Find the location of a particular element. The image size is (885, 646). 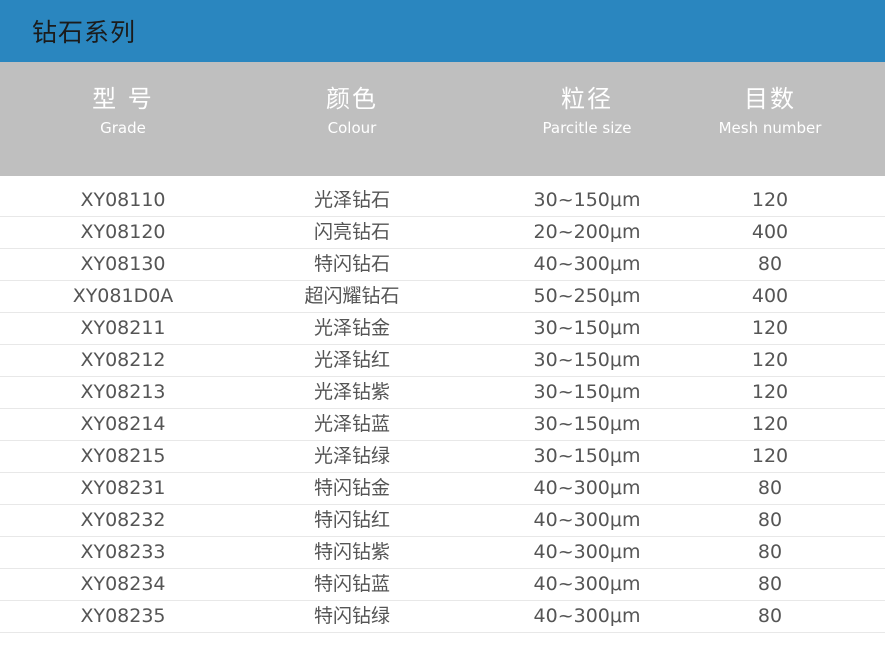

table-row: XY08233 特闪钻紫 40~300μm 80 is located at coordinates (442, 553).